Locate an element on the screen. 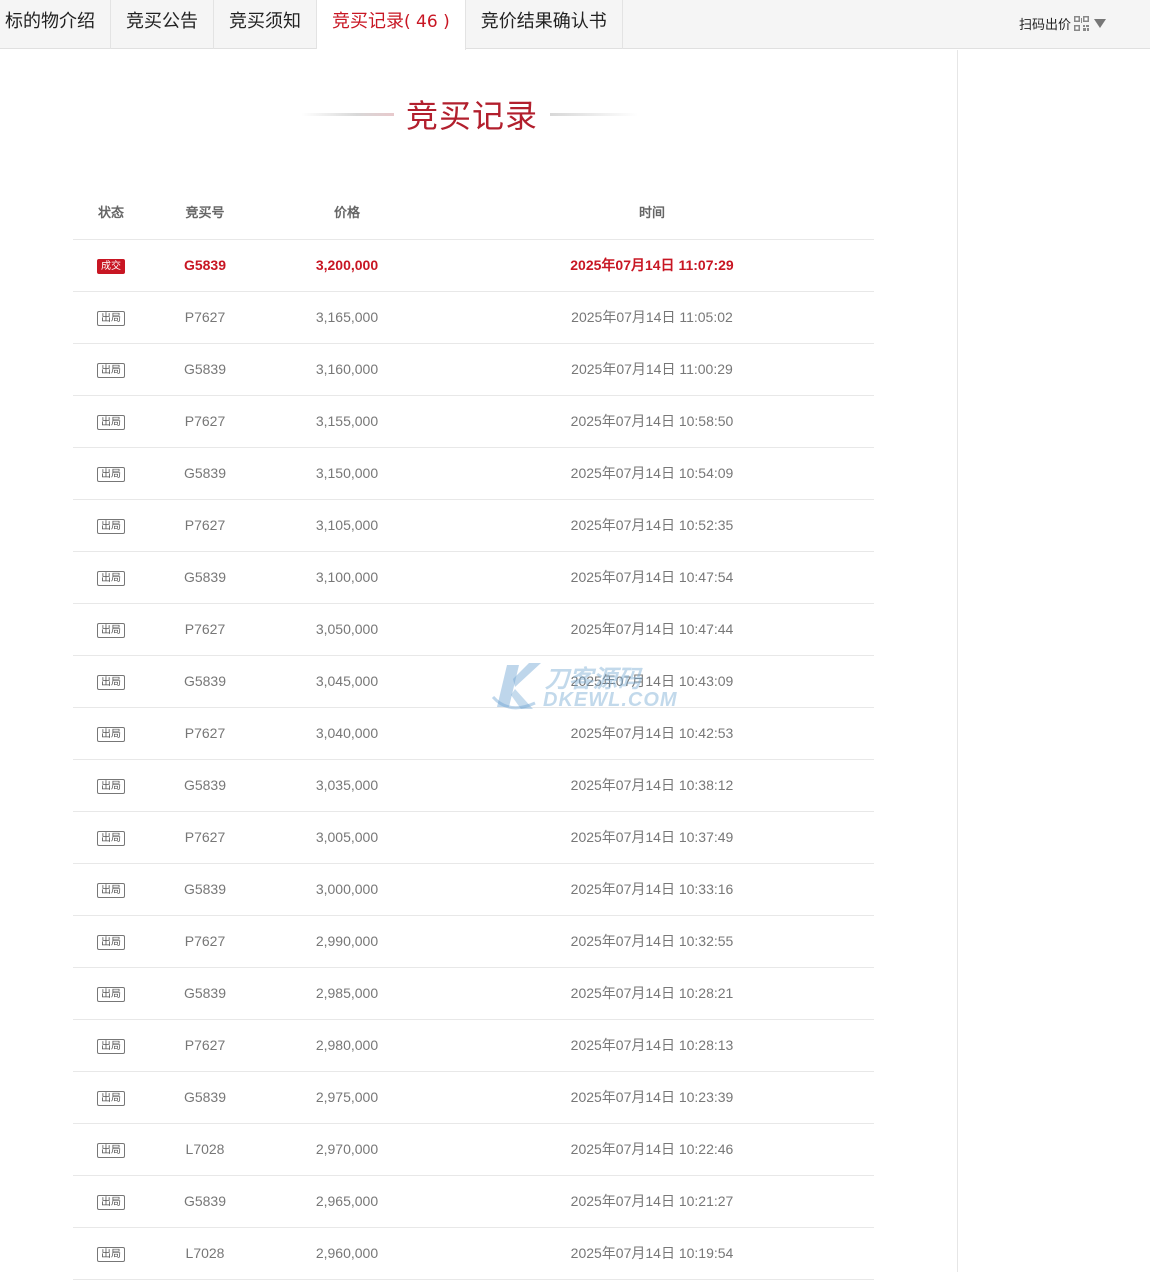 The width and height of the screenshot is (1150, 1280). status-badge: 成交 is located at coordinates (111, 266).